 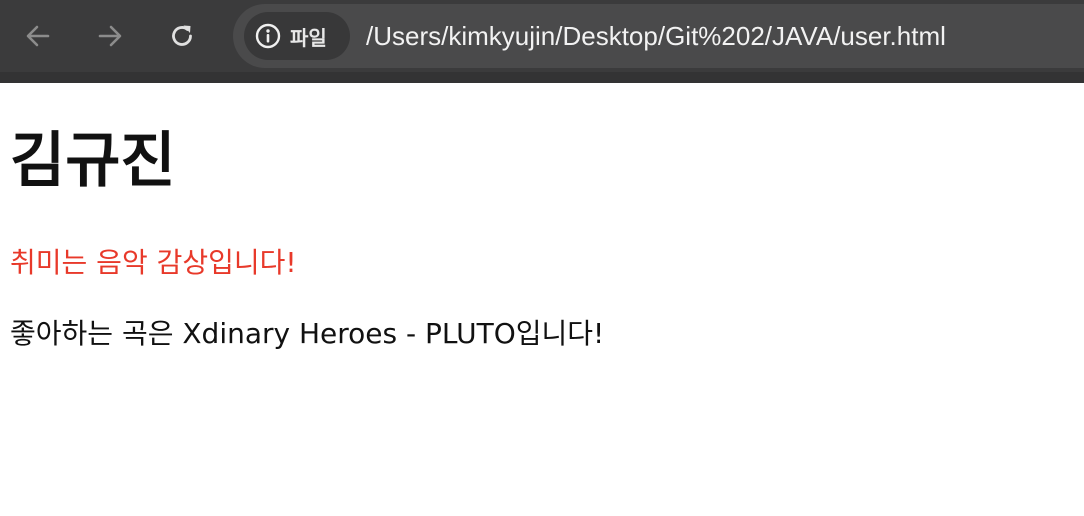 What do you see at coordinates (268, 36) in the screenshot?
I see `info-icon` at bounding box center [268, 36].